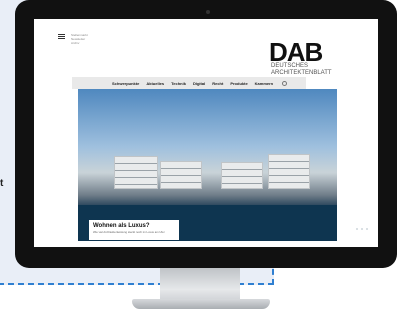  What do you see at coordinates (178, 83) in the screenshot?
I see `nav-item-technik: Technik` at bounding box center [178, 83].